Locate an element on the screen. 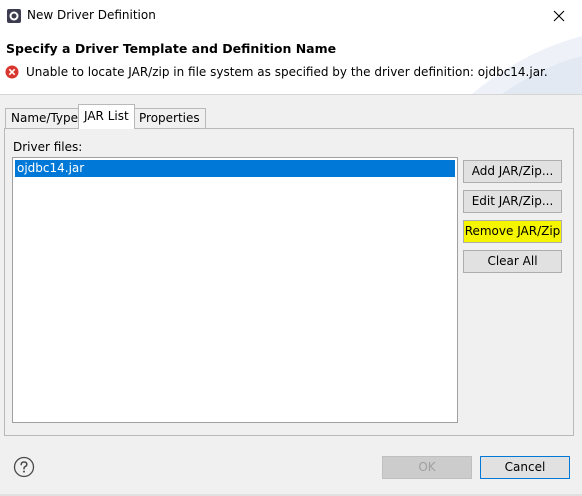 The height and width of the screenshot is (496, 582). close-button is located at coordinates (559, 16).